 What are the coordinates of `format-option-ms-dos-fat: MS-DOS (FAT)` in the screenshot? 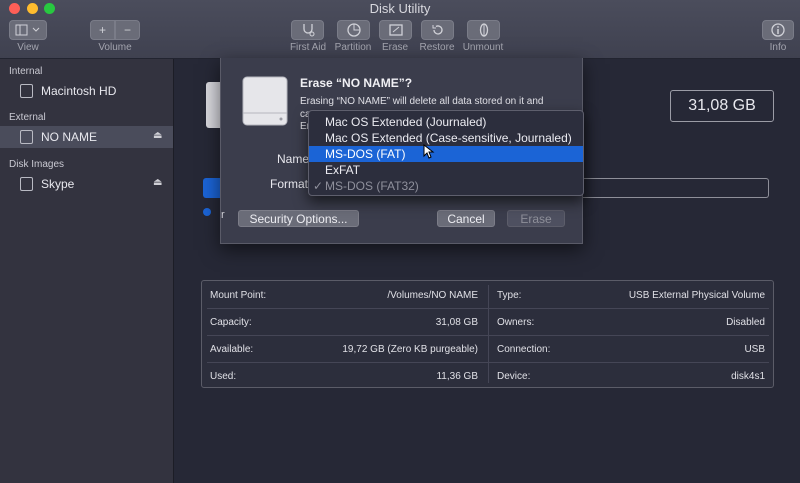 It's located at (446, 154).